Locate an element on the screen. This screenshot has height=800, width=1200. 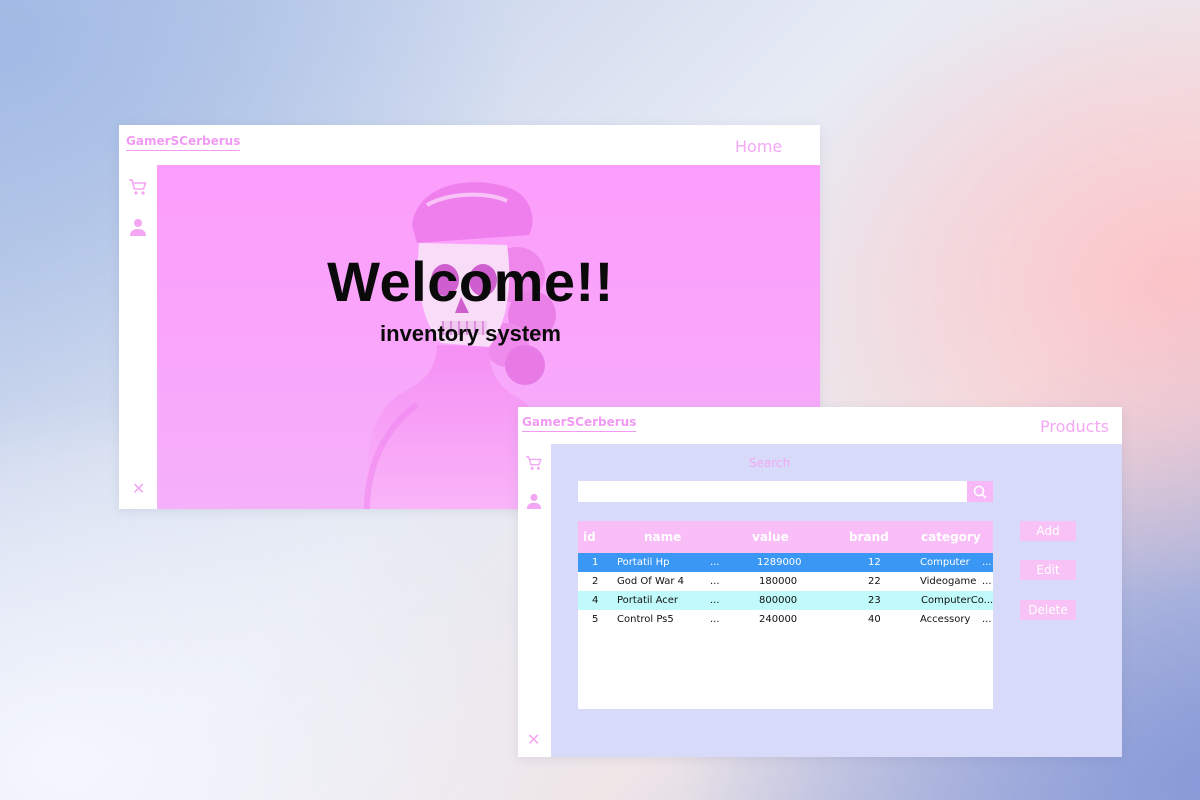
welcome-subtitle: inventory system is located at coordinates (470, 333).